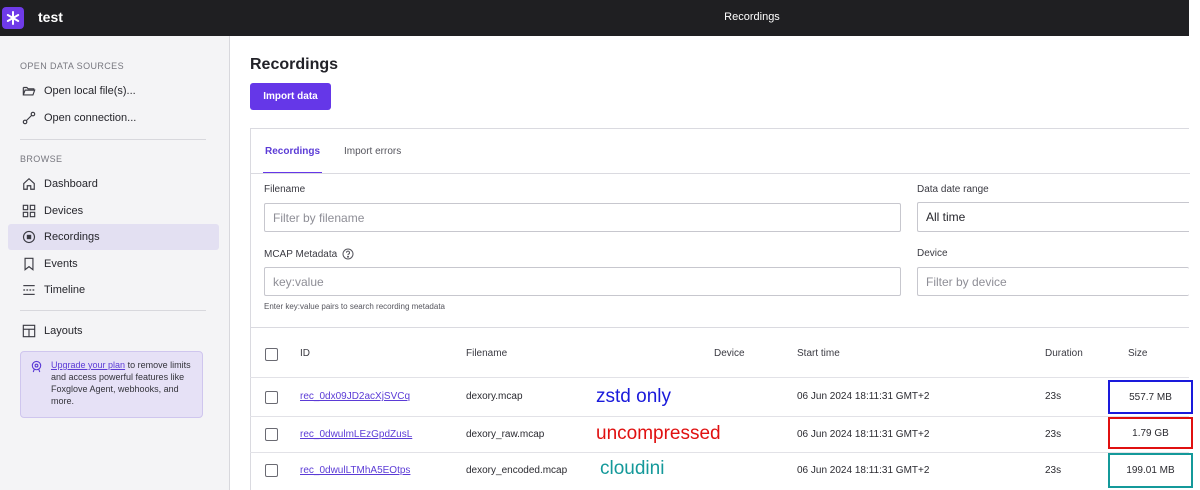 The height and width of the screenshot is (490, 1200). Describe the element at coordinates (113, 331) in the screenshot. I see `sidebar-item-layouts: Layouts` at that location.